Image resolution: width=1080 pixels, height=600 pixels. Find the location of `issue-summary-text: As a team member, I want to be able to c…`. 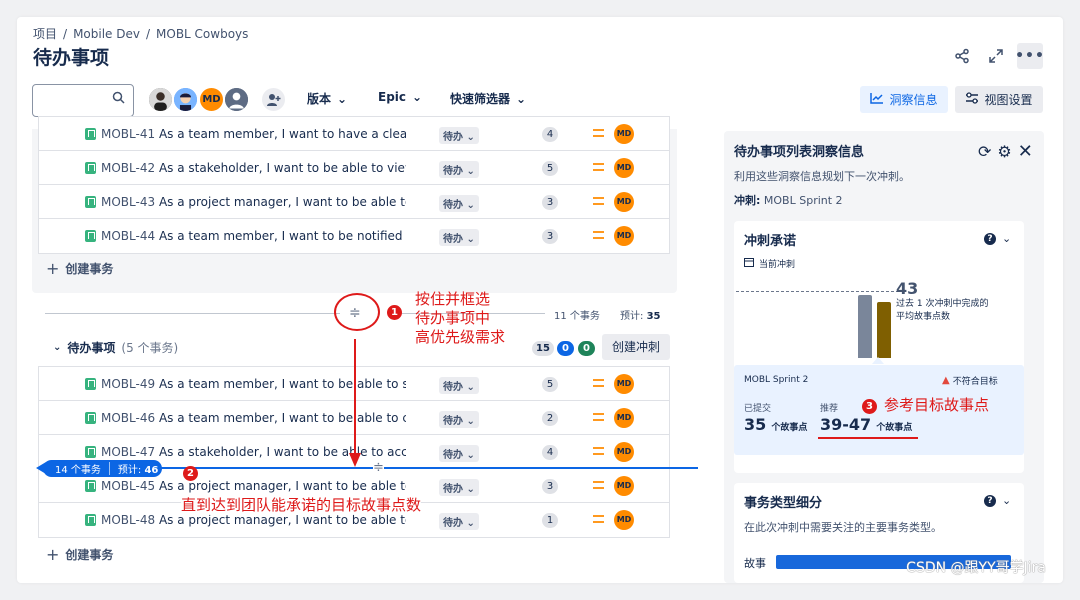

issue-summary-text: As a team member, I want to be able to c… is located at coordinates (282, 418).